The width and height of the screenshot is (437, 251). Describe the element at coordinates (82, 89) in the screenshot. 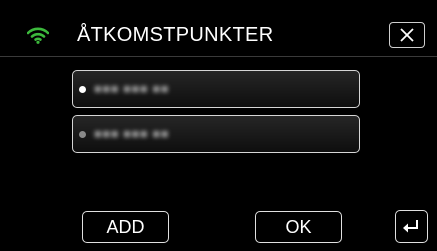

I see `selected-indicator-dot` at that location.